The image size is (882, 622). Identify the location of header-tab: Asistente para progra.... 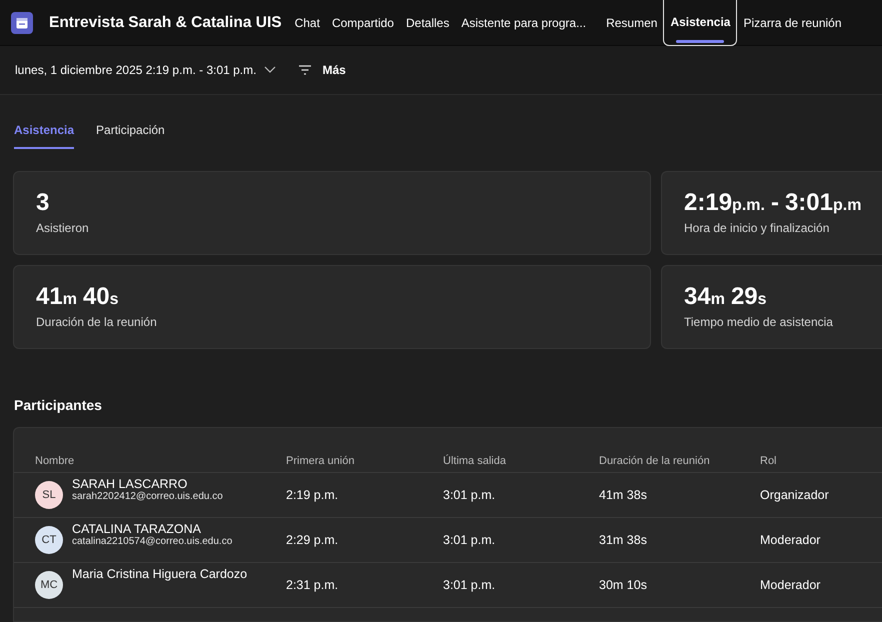
(523, 23).